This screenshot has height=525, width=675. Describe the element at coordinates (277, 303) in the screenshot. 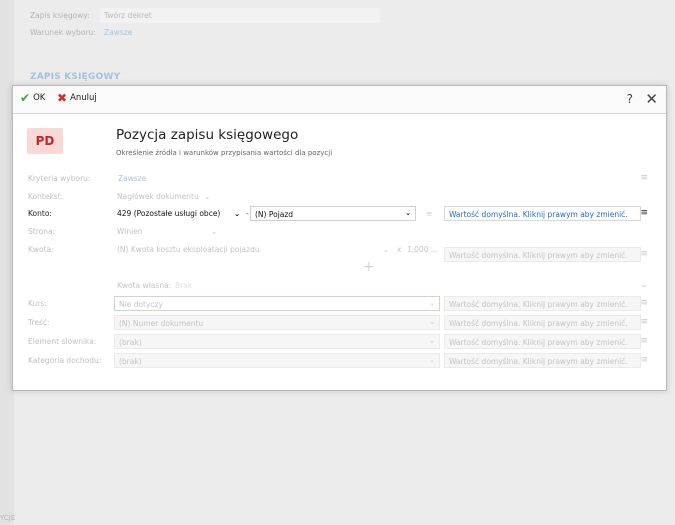

I see `kurs-select: Nie dotyczy ⌄` at that location.